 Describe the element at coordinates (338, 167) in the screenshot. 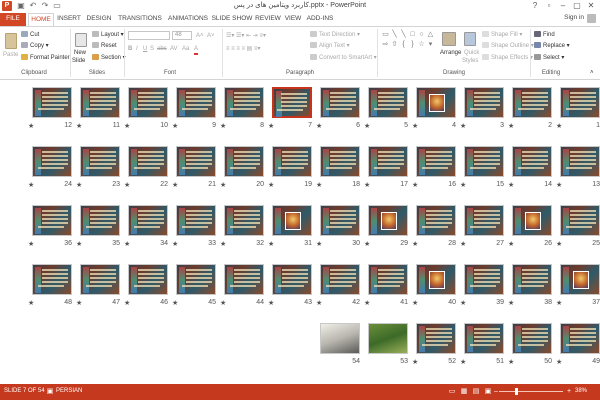

I see `slide-thumbnail: ★ 18` at that location.